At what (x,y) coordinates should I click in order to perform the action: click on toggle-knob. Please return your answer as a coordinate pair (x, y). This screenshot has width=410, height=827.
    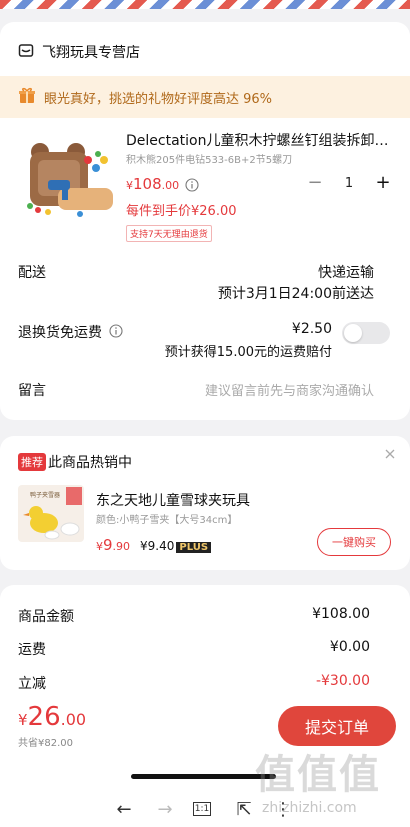
    Looking at the image, I should click on (353, 333).